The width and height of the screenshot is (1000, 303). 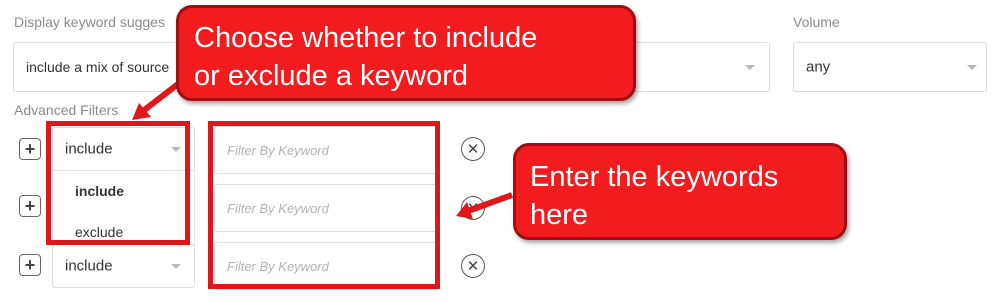 I want to click on mode-select-highlight, so click(x=118, y=183).